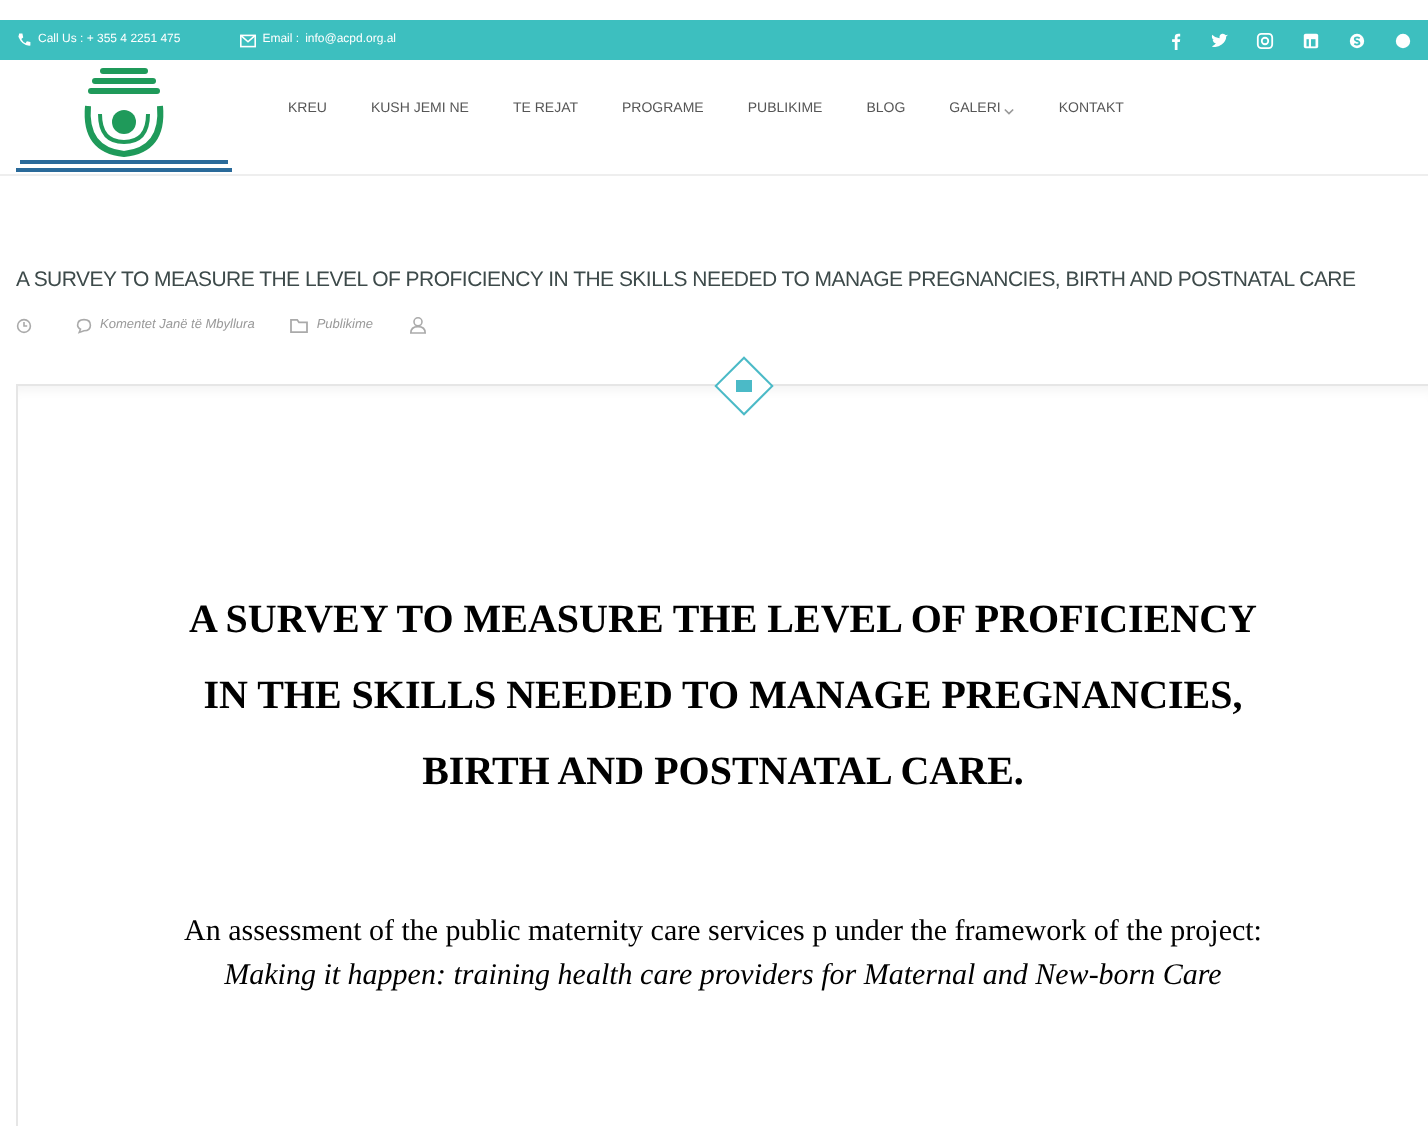  I want to click on twitter-icon, so click(1219, 40).